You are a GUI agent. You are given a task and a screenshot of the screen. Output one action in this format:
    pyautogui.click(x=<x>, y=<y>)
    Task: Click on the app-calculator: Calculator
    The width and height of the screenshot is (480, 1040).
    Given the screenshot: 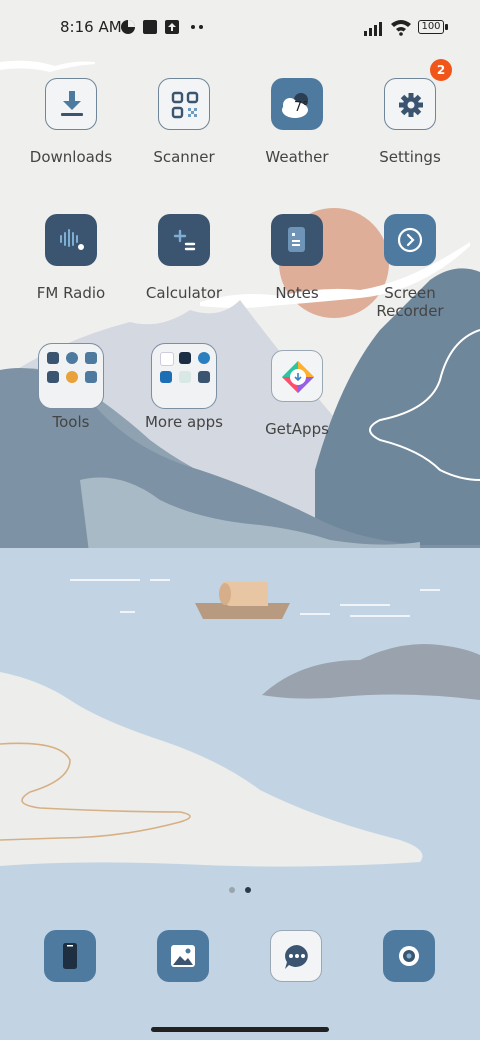 What is the action you would take?
    pyautogui.click(x=184, y=258)
    